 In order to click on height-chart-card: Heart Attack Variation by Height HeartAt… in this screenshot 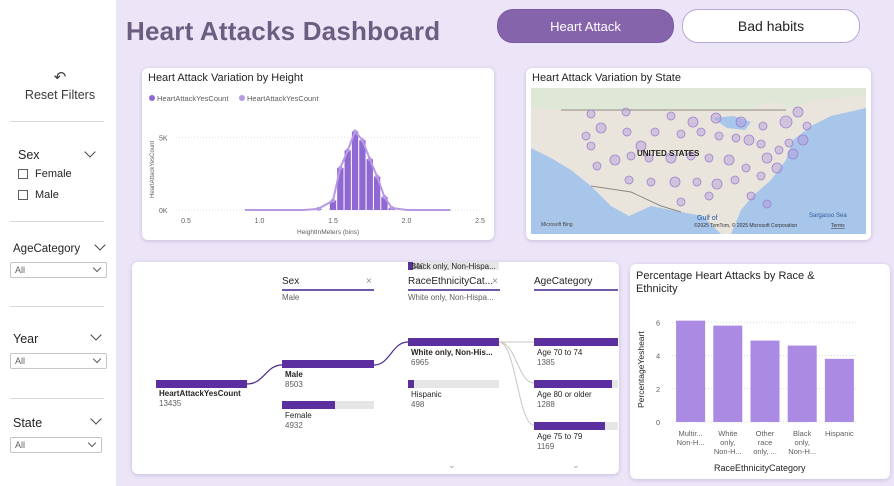, I will do `click(318, 154)`.